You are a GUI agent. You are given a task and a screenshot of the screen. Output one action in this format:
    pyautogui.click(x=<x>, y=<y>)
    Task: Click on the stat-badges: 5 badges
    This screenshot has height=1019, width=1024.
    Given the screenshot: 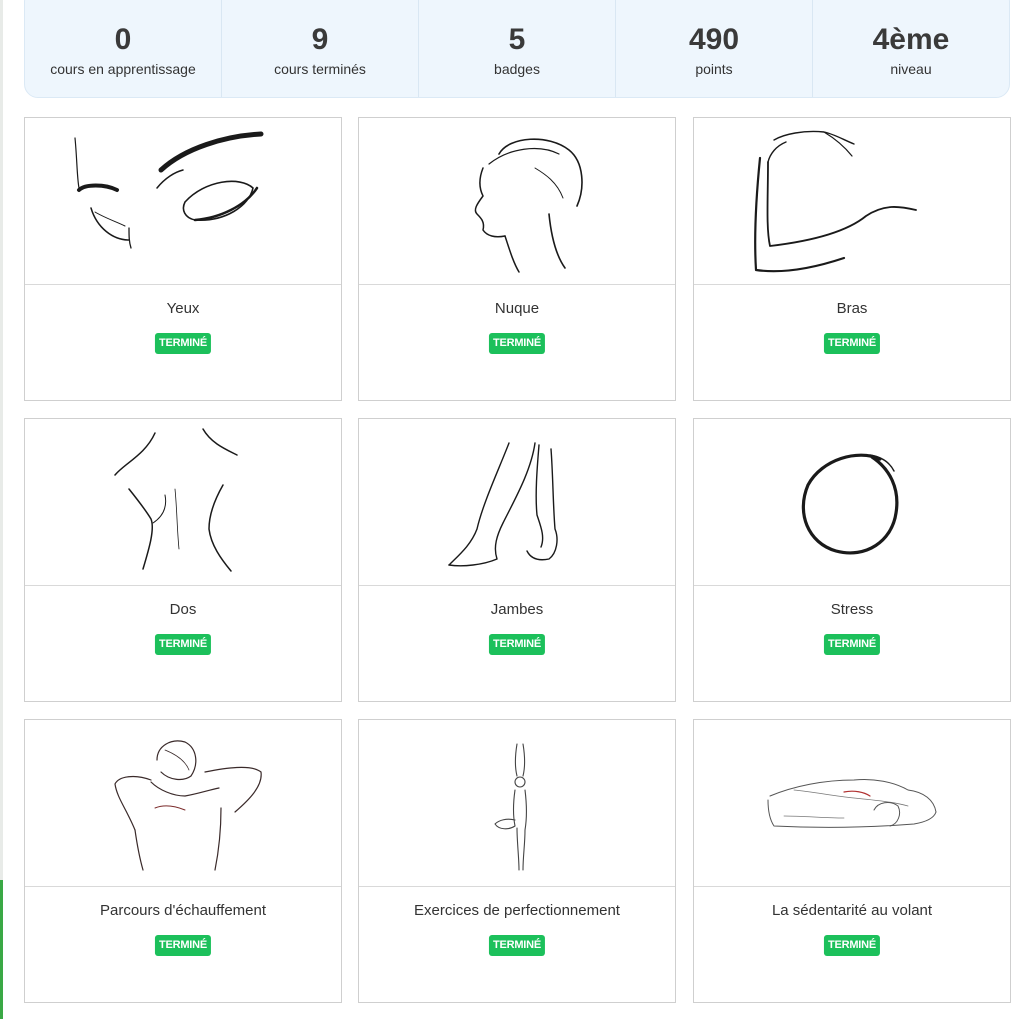 What is the action you would take?
    pyautogui.click(x=517, y=48)
    